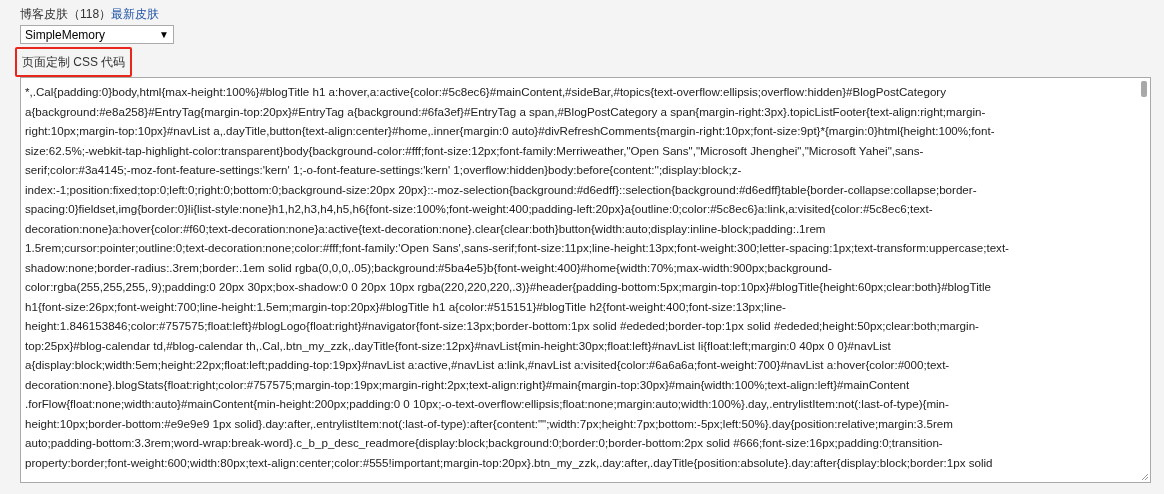 This screenshot has width=1164, height=494. I want to click on scrollbar-thumb, so click(1144, 89).